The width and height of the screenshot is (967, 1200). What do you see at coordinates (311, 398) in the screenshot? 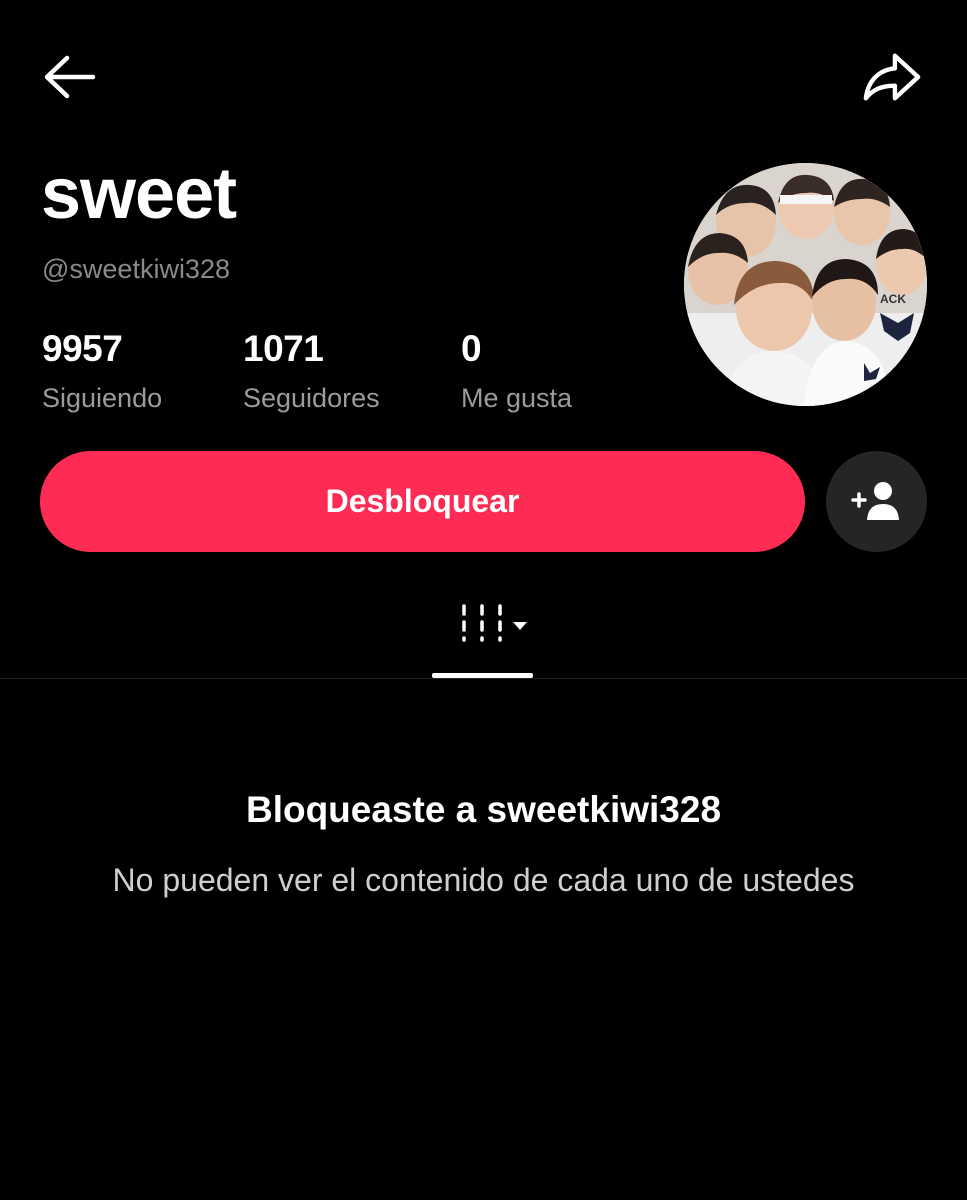
I see `followers-label: Seguidores` at bounding box center [311, 398].